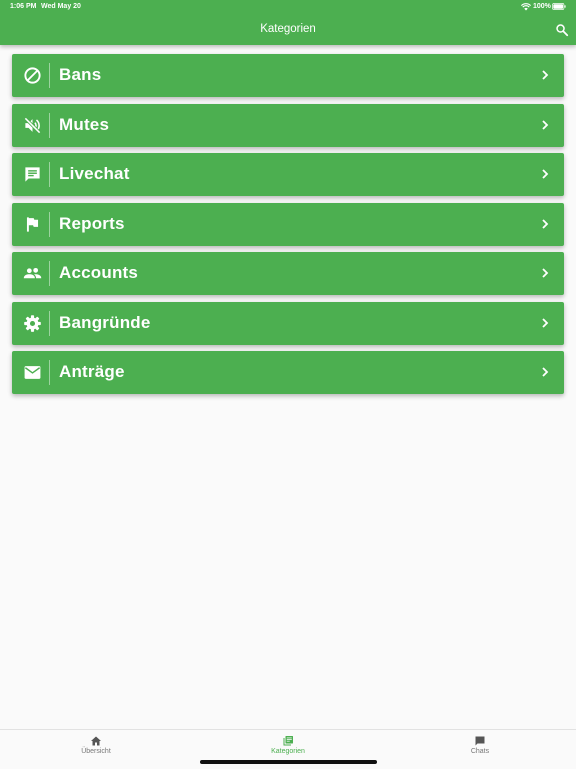 The image size is (576, 769). Describe the element at coordinates (288, 273) in the screenshot. I see `category-accounts: Accounts` at that location.